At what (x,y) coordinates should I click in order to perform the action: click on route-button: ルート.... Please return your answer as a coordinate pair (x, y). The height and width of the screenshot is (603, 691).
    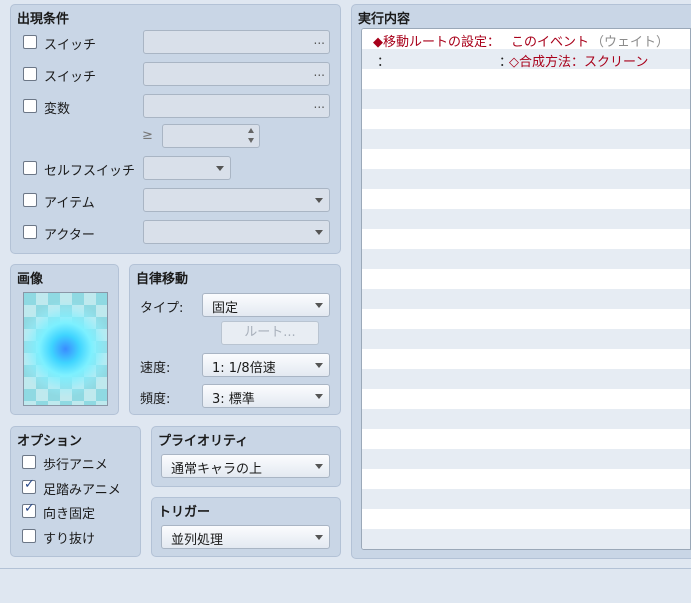
    Looking at the image, I should click on (270, 333).